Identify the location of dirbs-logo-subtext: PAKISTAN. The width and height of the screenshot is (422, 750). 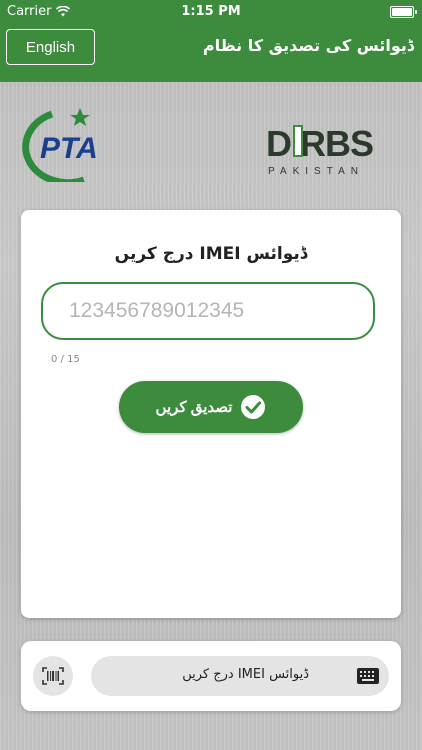
(316, 171).